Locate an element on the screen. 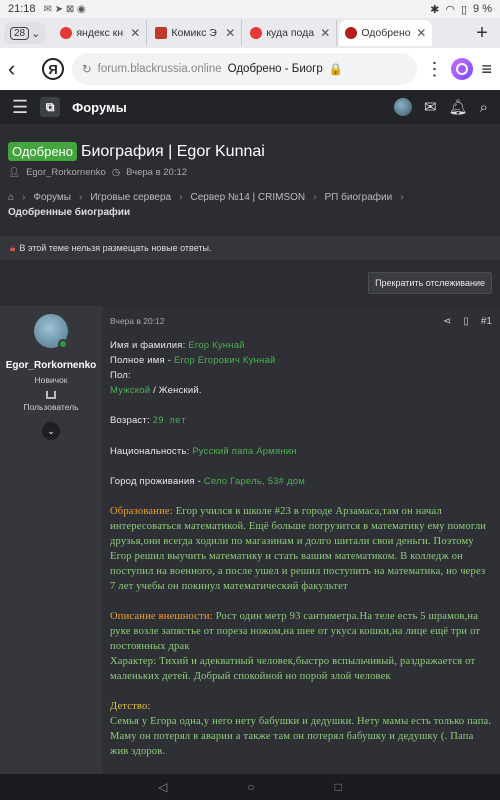  thread-date: Вчера в 20:12 is located at coordinates (156, 172).